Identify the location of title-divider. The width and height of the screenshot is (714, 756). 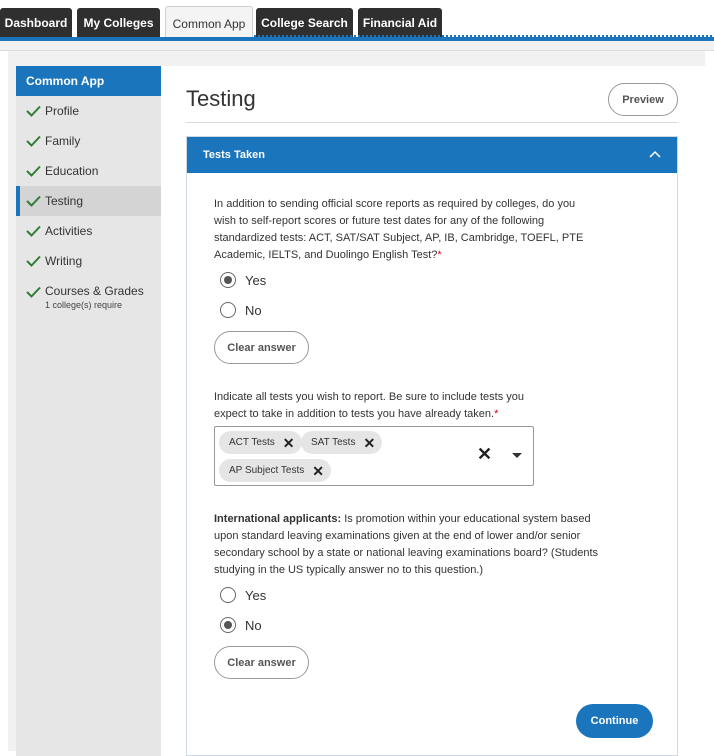
(432, 122).